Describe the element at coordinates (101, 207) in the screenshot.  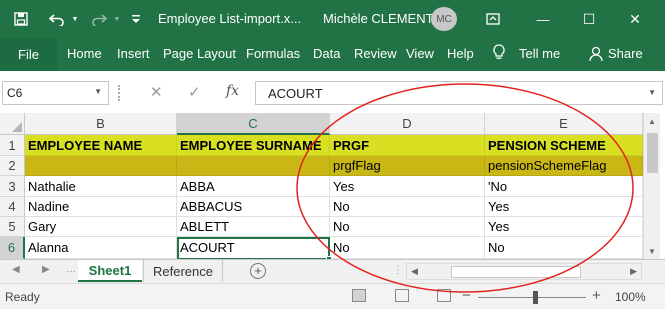
I see `cell-b4: Nadine` at that location.